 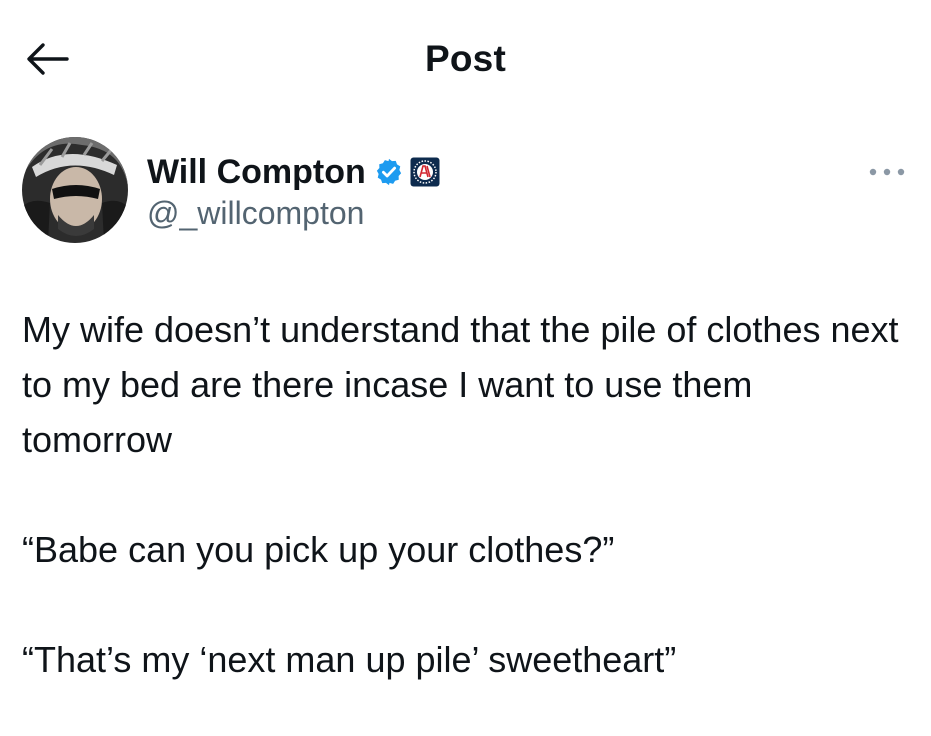 I want to click on more-options-button, so click(x=887, y=172).